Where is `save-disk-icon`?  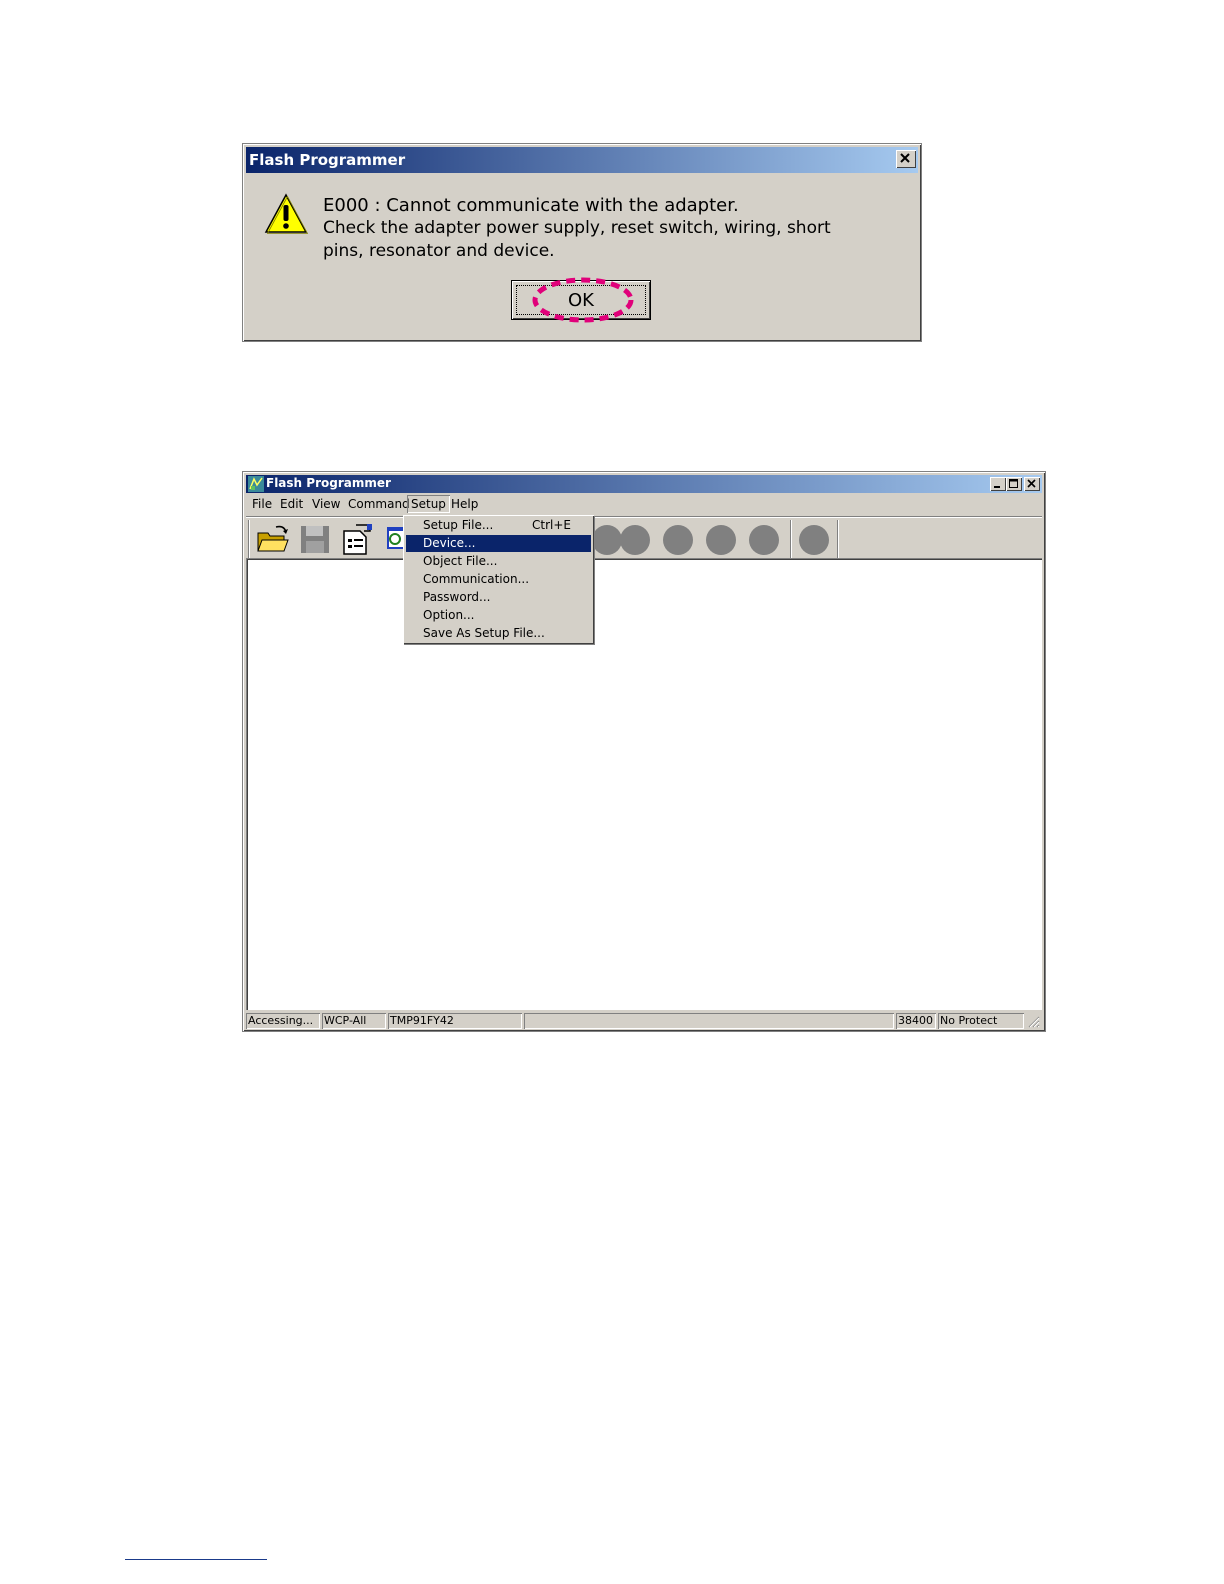 save-disk-icon is located at coordinates (315, 539).